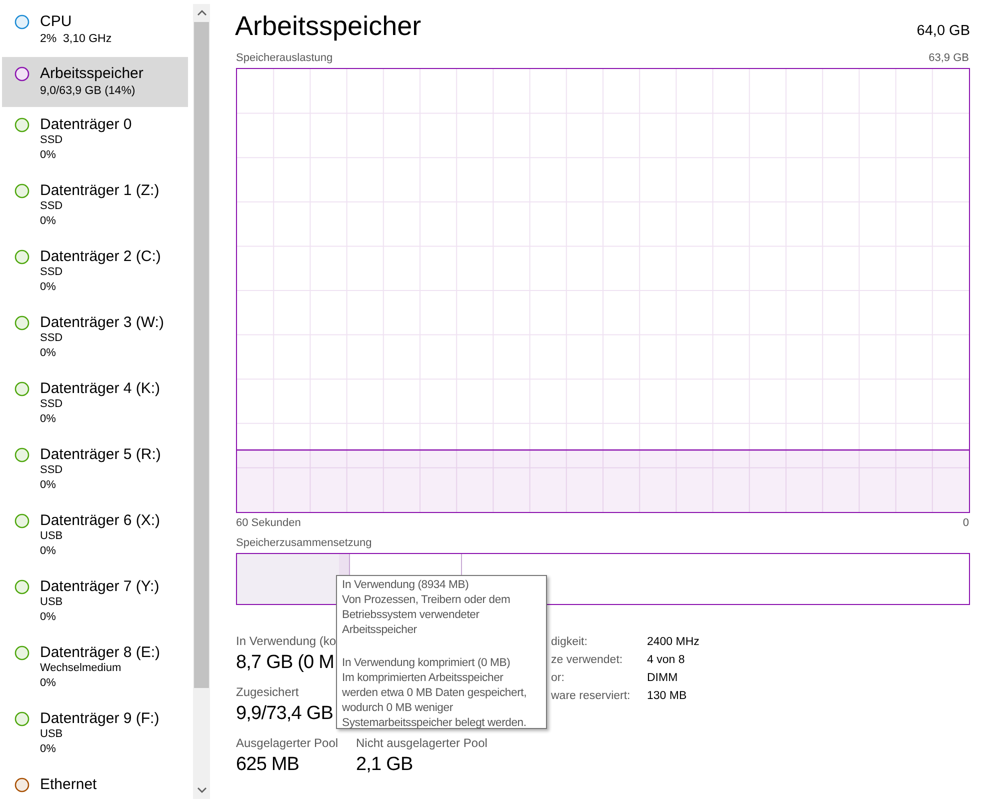 This screenshot has width=991, height=801. Describe the element at coordinates (95, 470) in the screenshot. I see `sidebar-item: Datenträger 5 (R:) SSD 0%` at that location.